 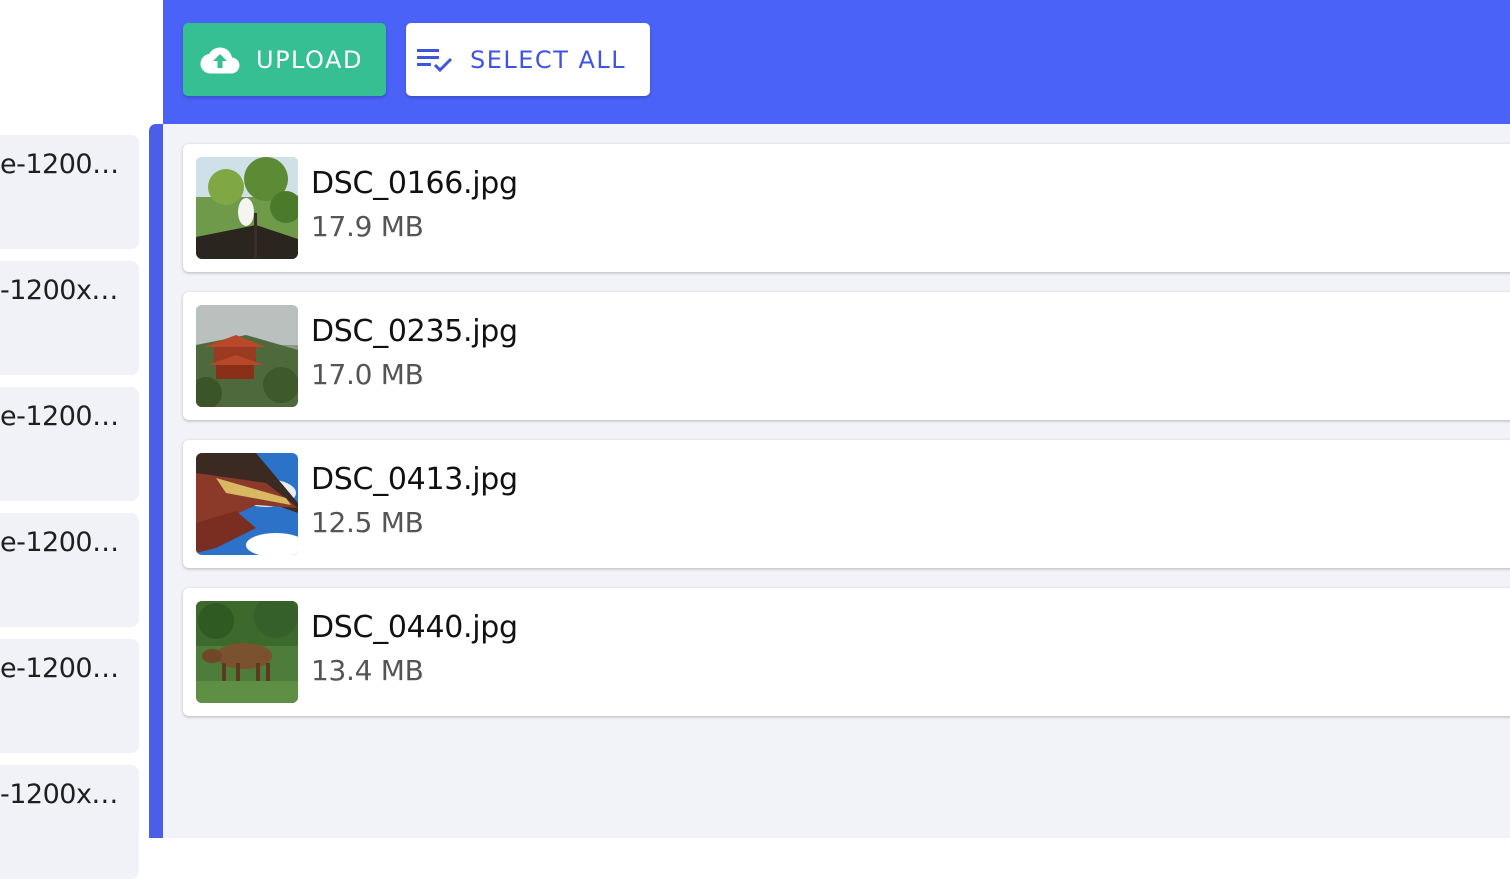 What do you see at coordinates (414, 627) in the screenshot?
I see `file-name: DSC_0440.jpg` at bounding box center [414, 627].